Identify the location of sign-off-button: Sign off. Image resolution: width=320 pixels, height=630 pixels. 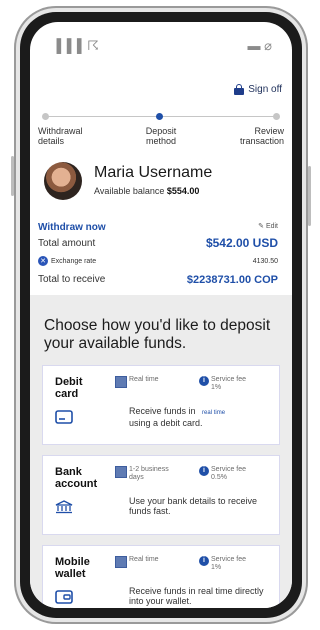
(258, 89).